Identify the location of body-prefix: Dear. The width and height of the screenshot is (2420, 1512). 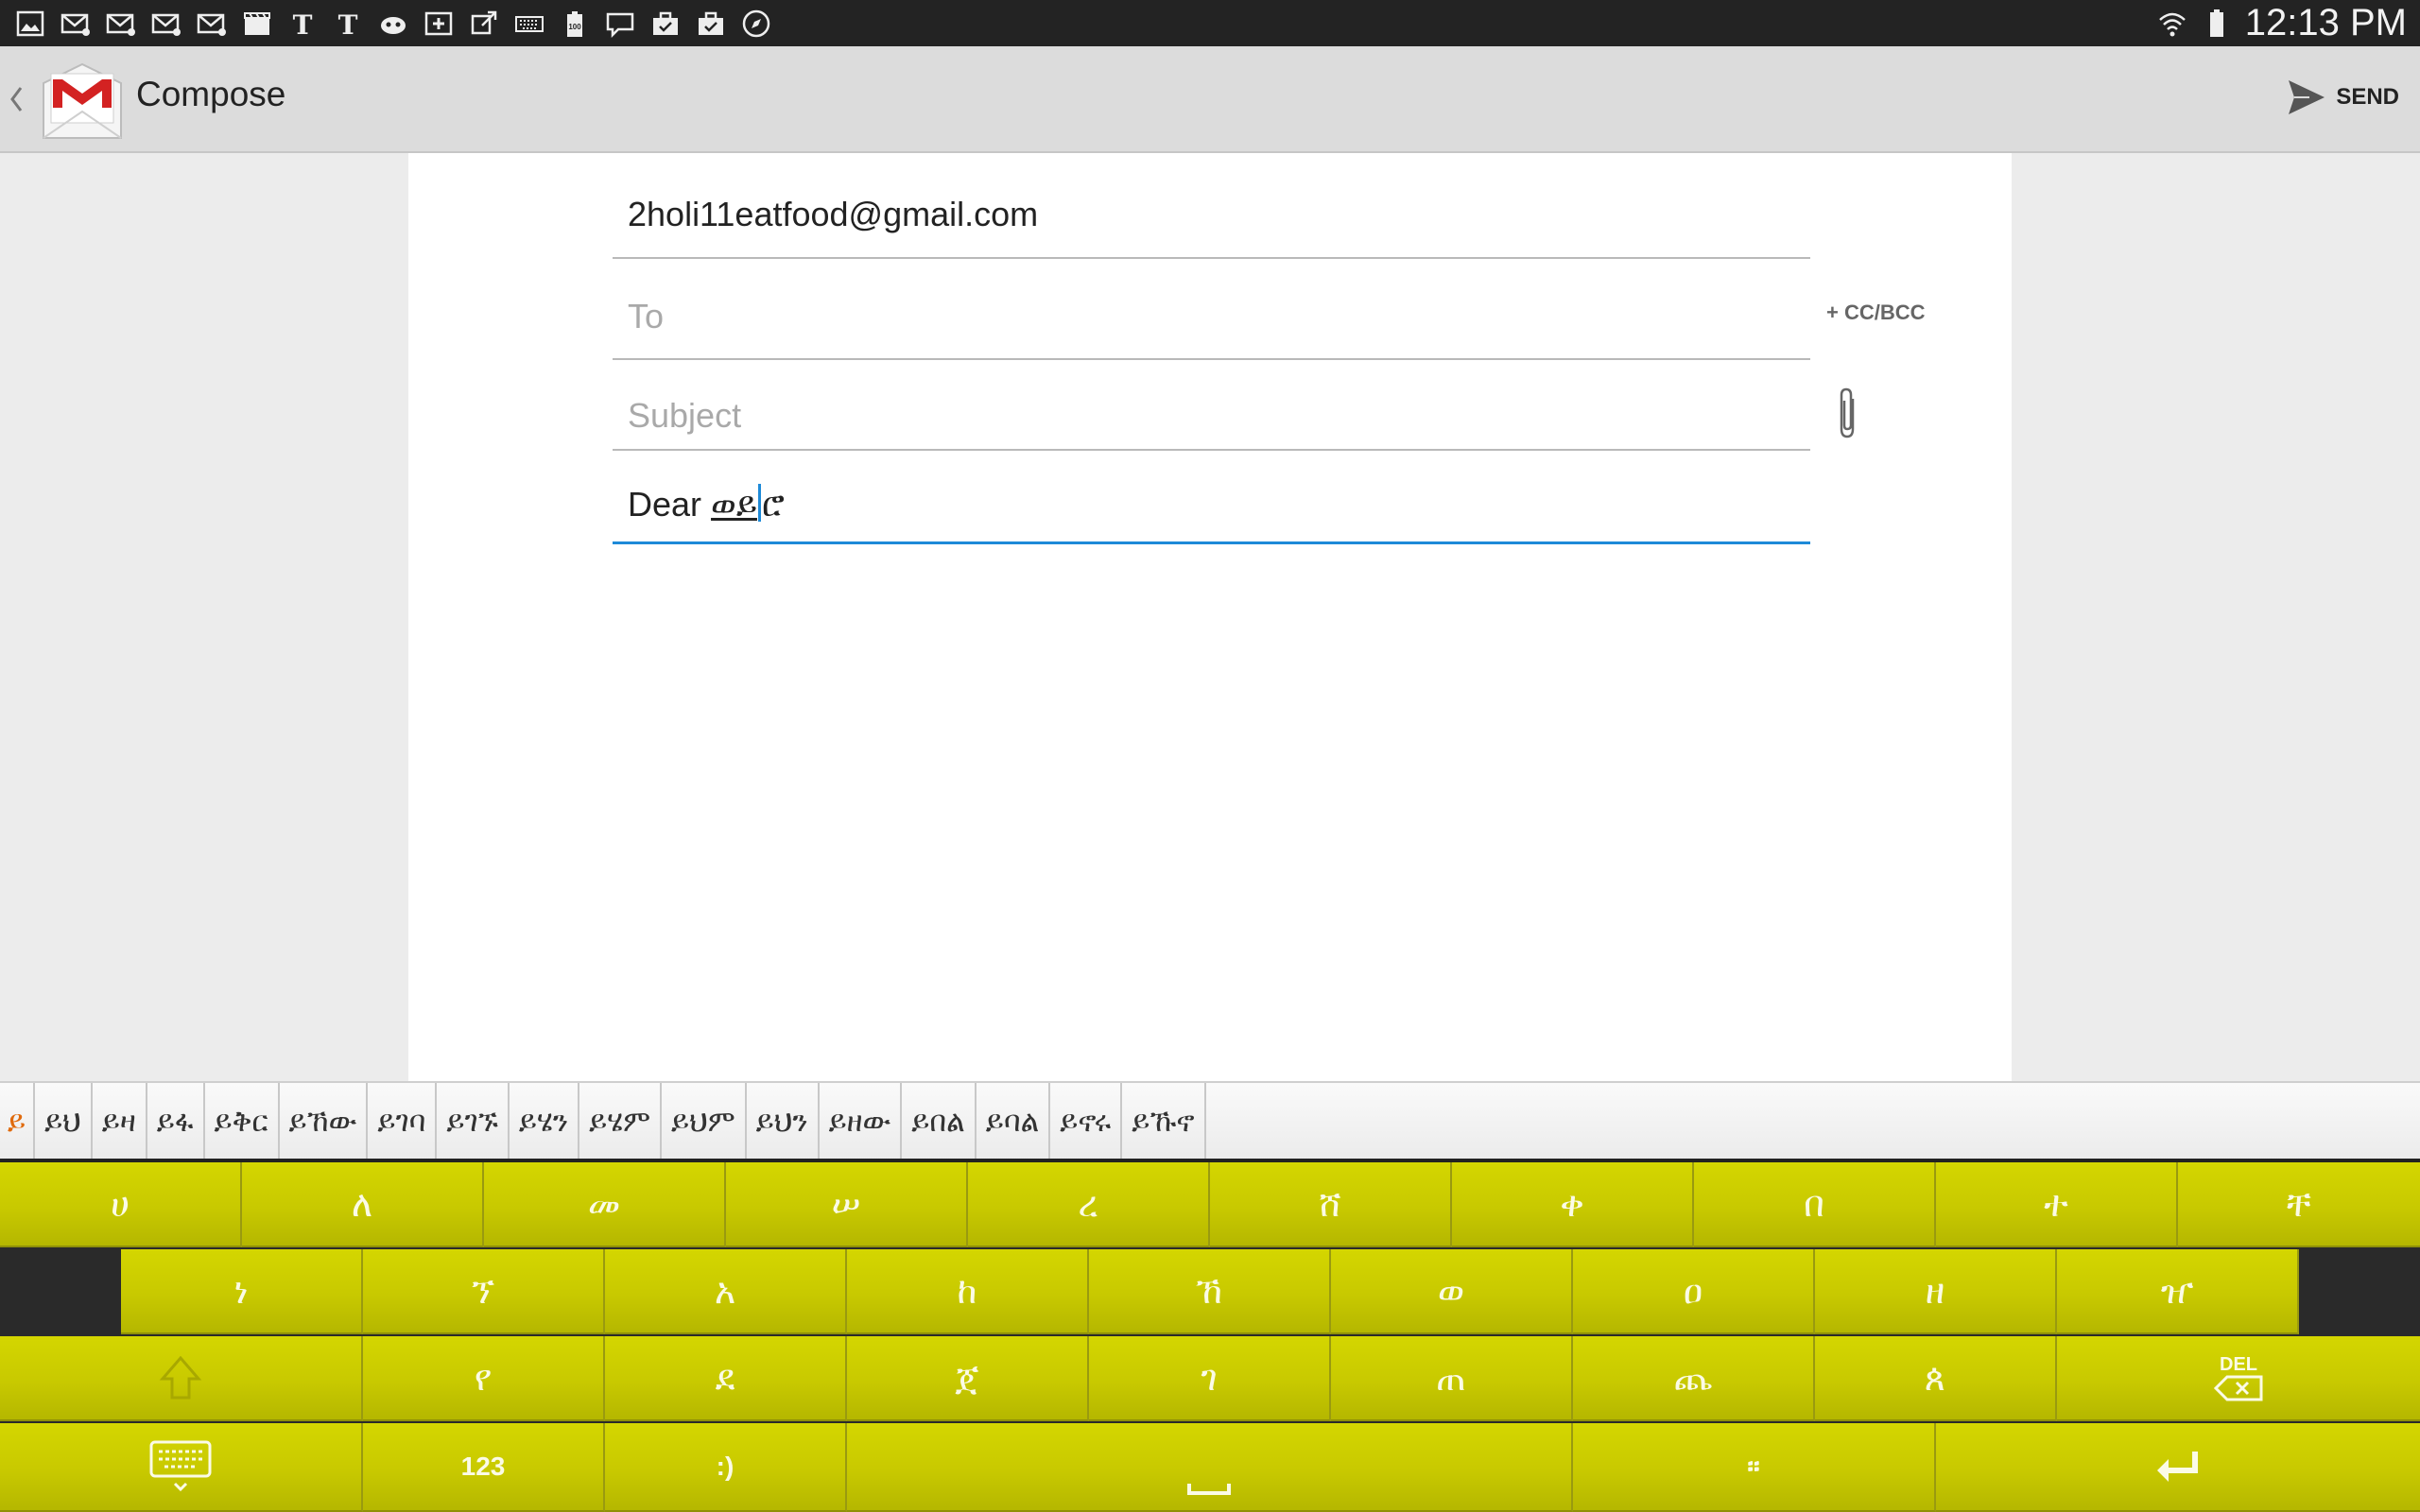
(670, 504).